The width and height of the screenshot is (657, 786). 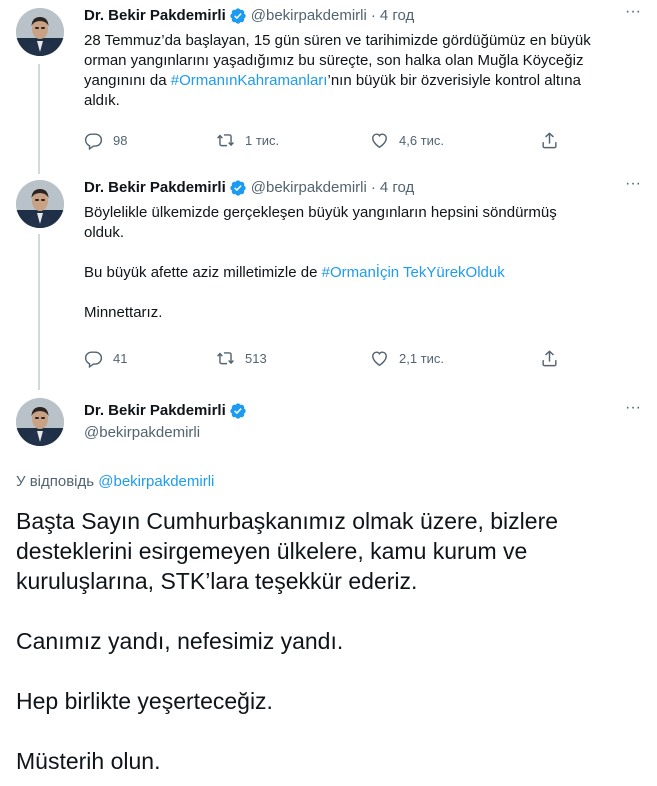 I want to click on reply-count: 41, so click(x=120, y=358).